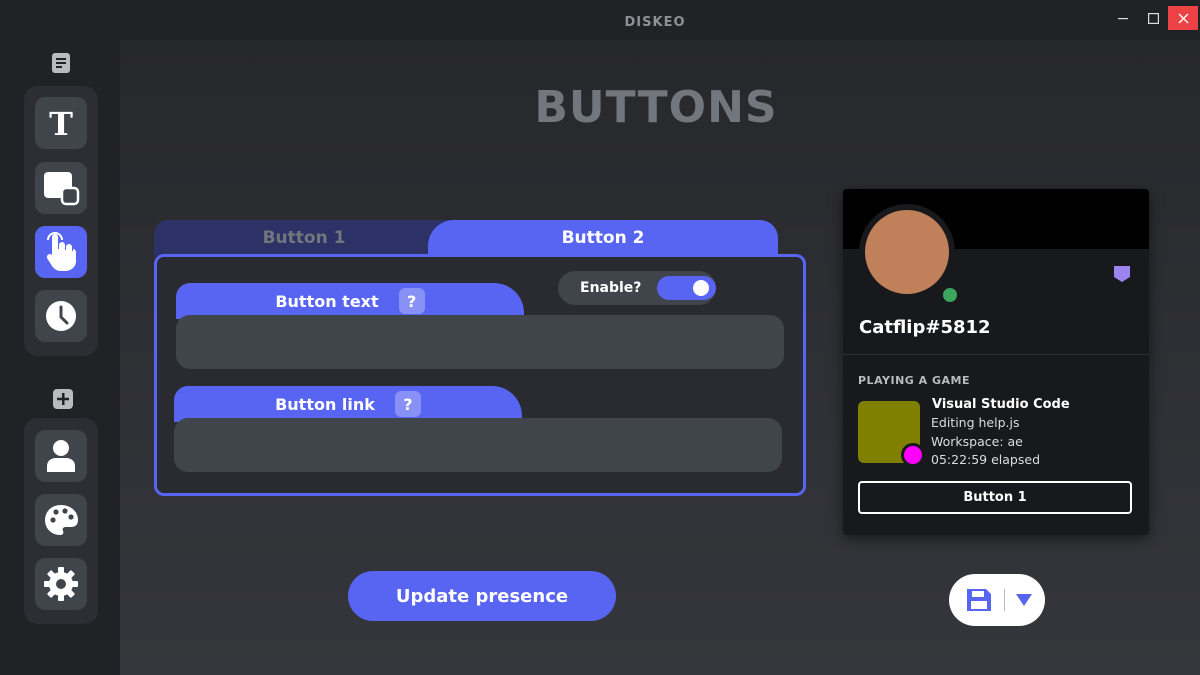  Describe the element at coordinates (975, 422) in the screenshot. I see `activity-details: Editing help.js` at that location.